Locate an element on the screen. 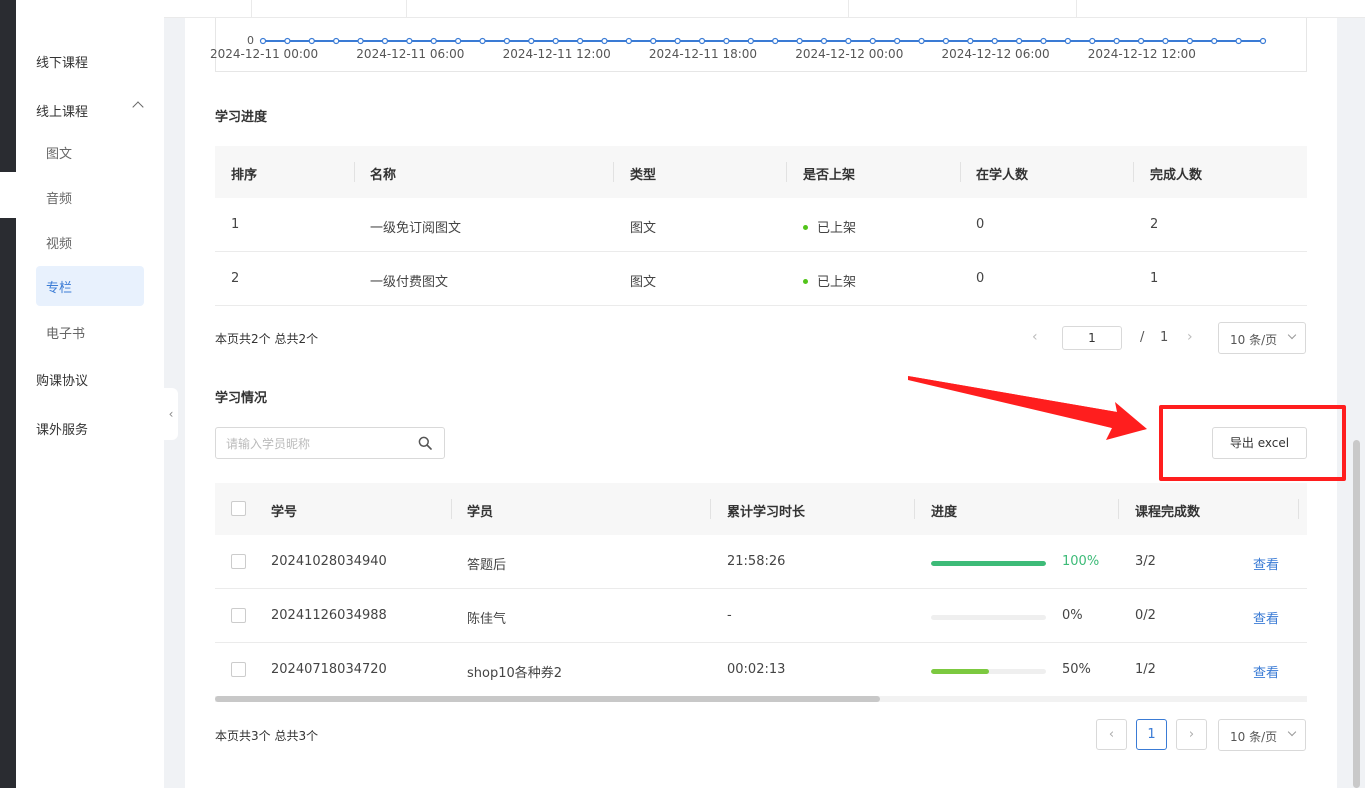 The width and height of the screenshot is (1365, 788). col-duration: 累计学习时长 is located at coordinates (766, 512).